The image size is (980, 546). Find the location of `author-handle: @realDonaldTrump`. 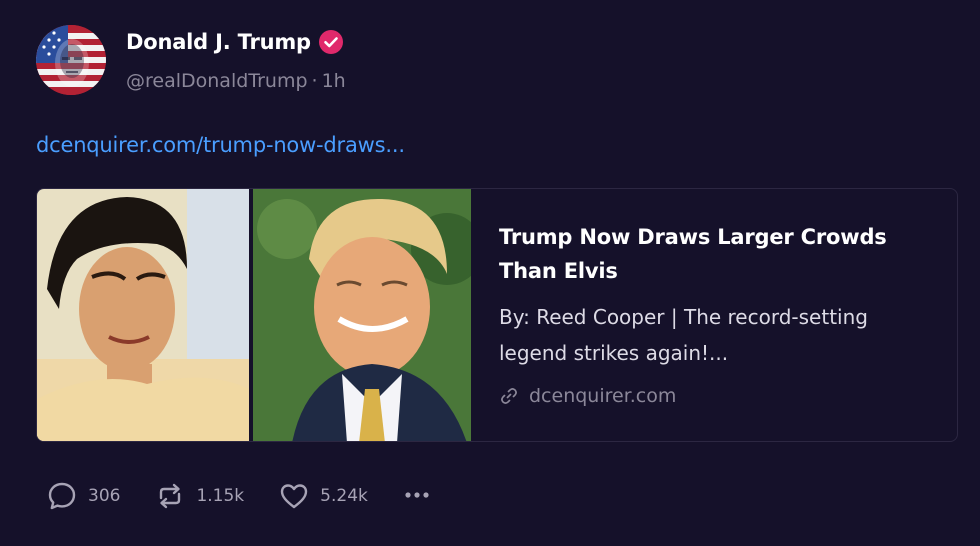

author-handle: @realDonaldTrump is located at coordinates (217, 81).